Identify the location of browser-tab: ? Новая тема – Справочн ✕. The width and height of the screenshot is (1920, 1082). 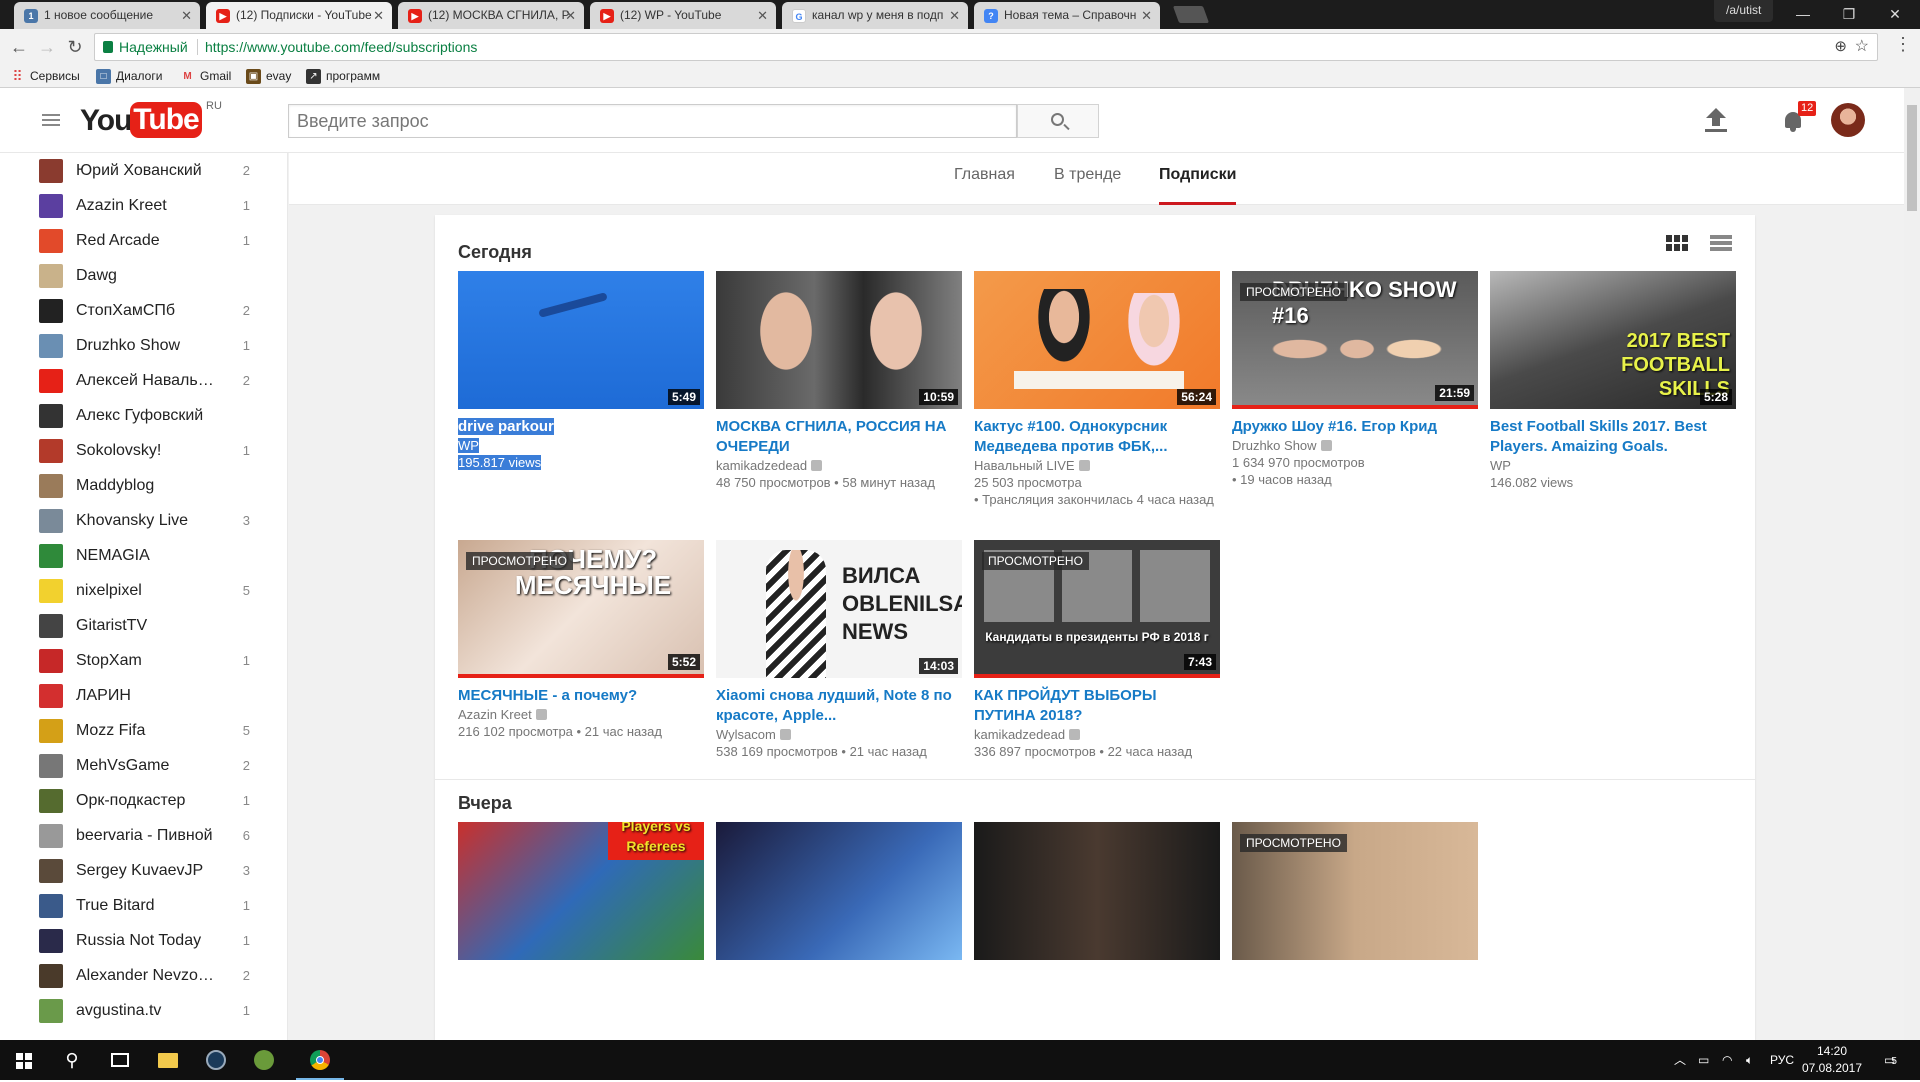
(1067, 15).